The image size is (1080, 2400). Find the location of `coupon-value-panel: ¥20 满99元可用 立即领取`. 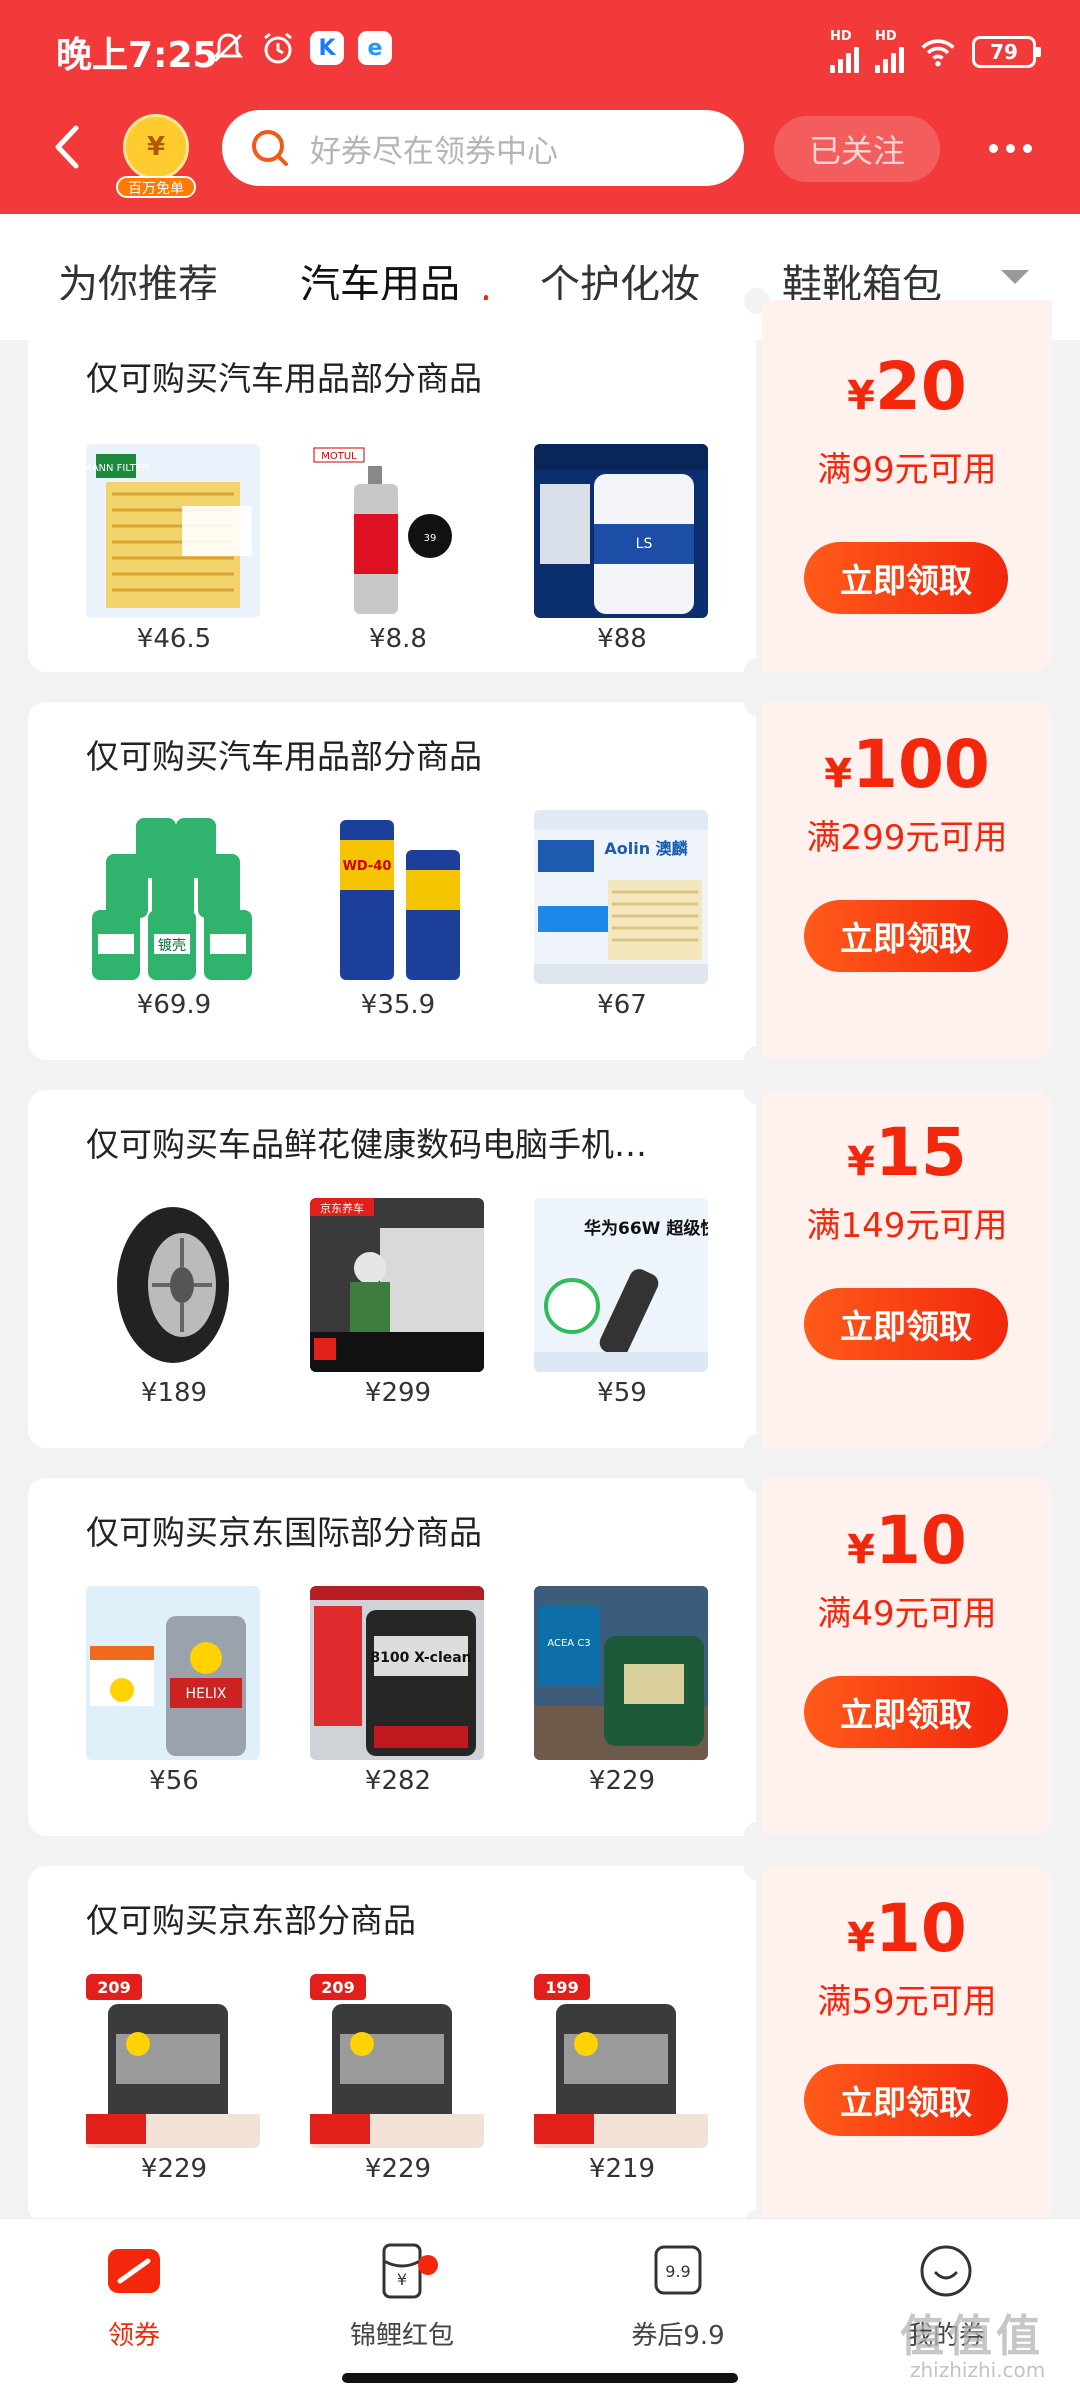

coupon-value-panel: ¥20 满99元可用 立即领取 is located at coordinates (907, 486).